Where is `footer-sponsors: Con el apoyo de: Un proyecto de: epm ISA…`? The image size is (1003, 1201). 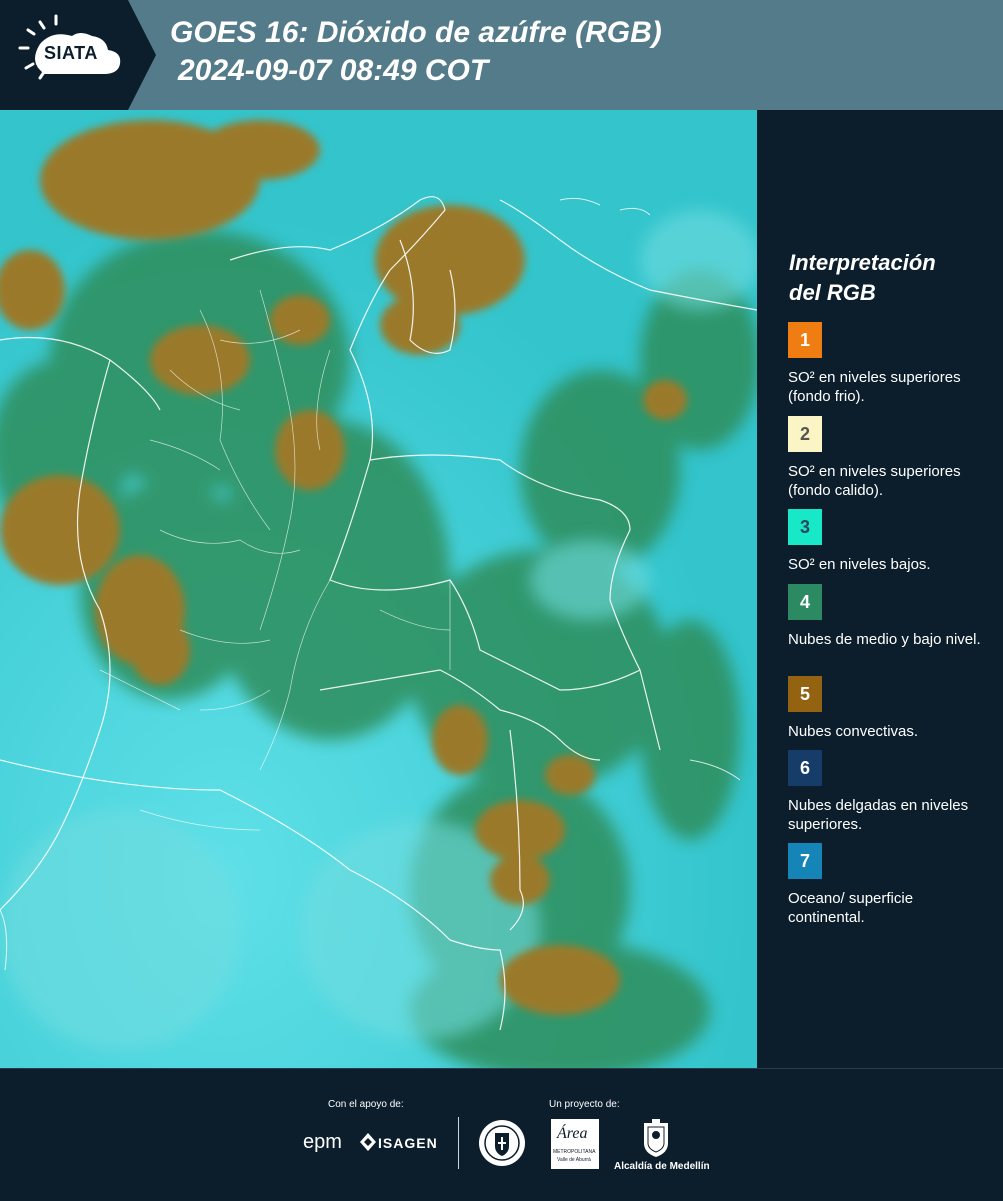 footer-sponsors: Con el apoyo de: Un proyecto de: epm ISA… is located at coordinates (501, 1134).